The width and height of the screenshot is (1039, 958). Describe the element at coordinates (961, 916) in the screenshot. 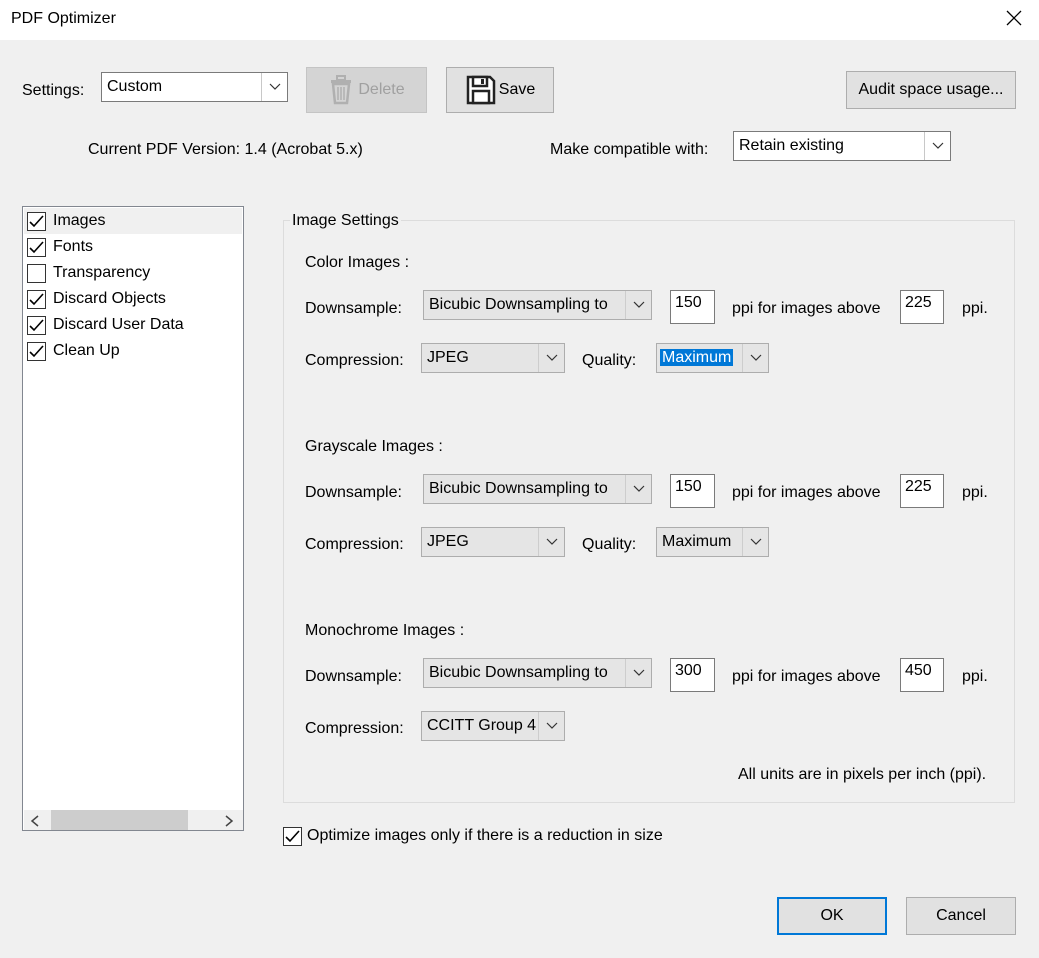

I see `cancel-button: Cancel` at that location.